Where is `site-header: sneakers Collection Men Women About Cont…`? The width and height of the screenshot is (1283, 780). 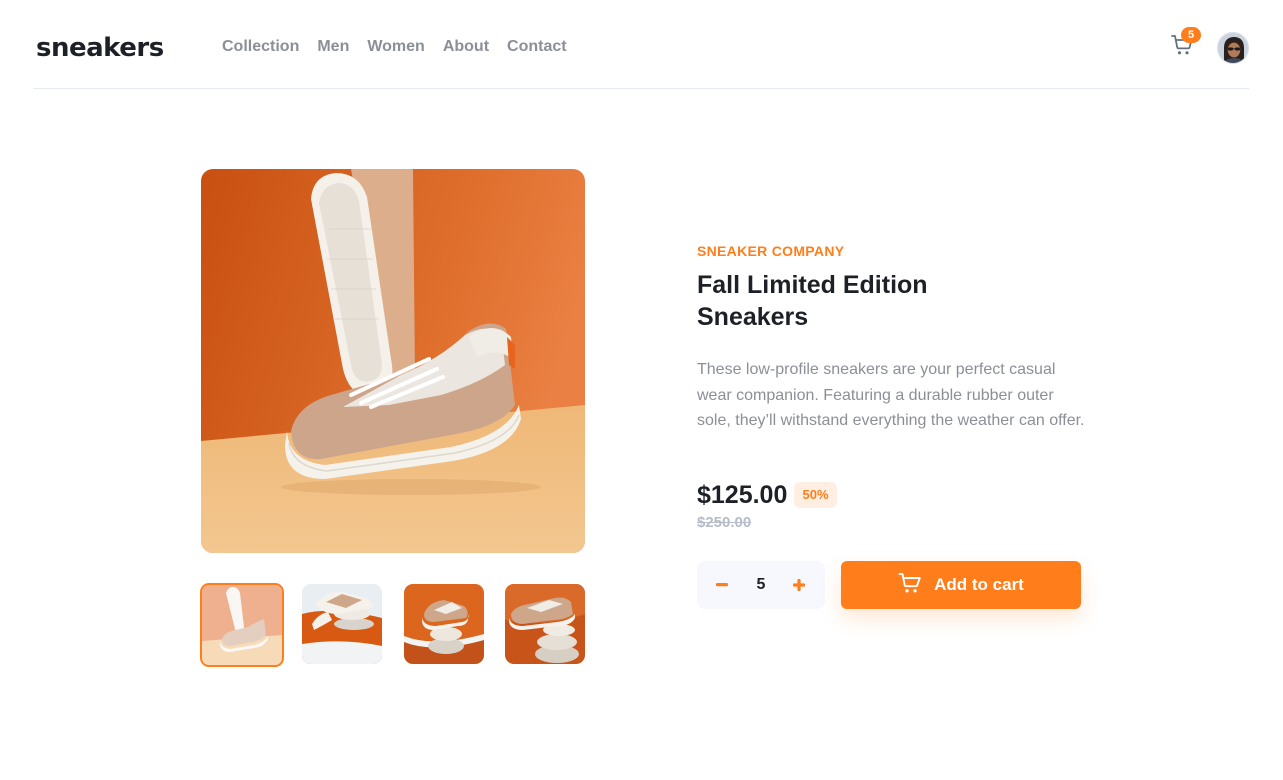
site-header: sneakers Collection Men Women About Cont… is located at coordinates (641, 44).